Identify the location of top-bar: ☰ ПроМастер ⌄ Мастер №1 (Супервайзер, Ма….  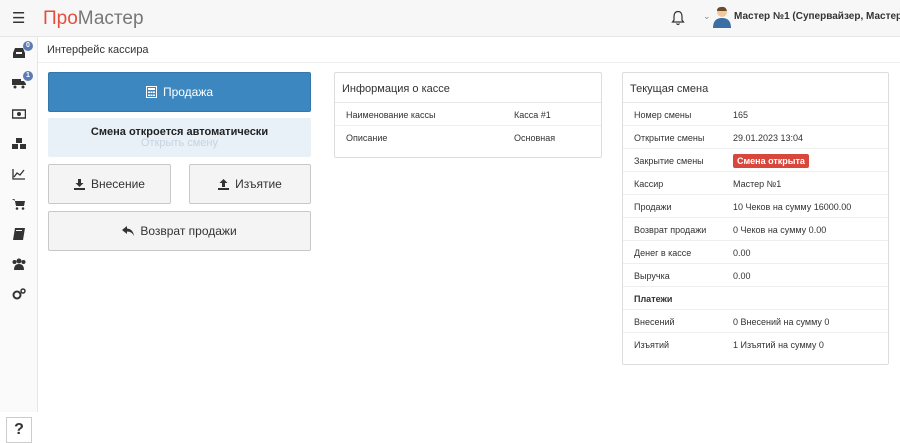
(450, 18).